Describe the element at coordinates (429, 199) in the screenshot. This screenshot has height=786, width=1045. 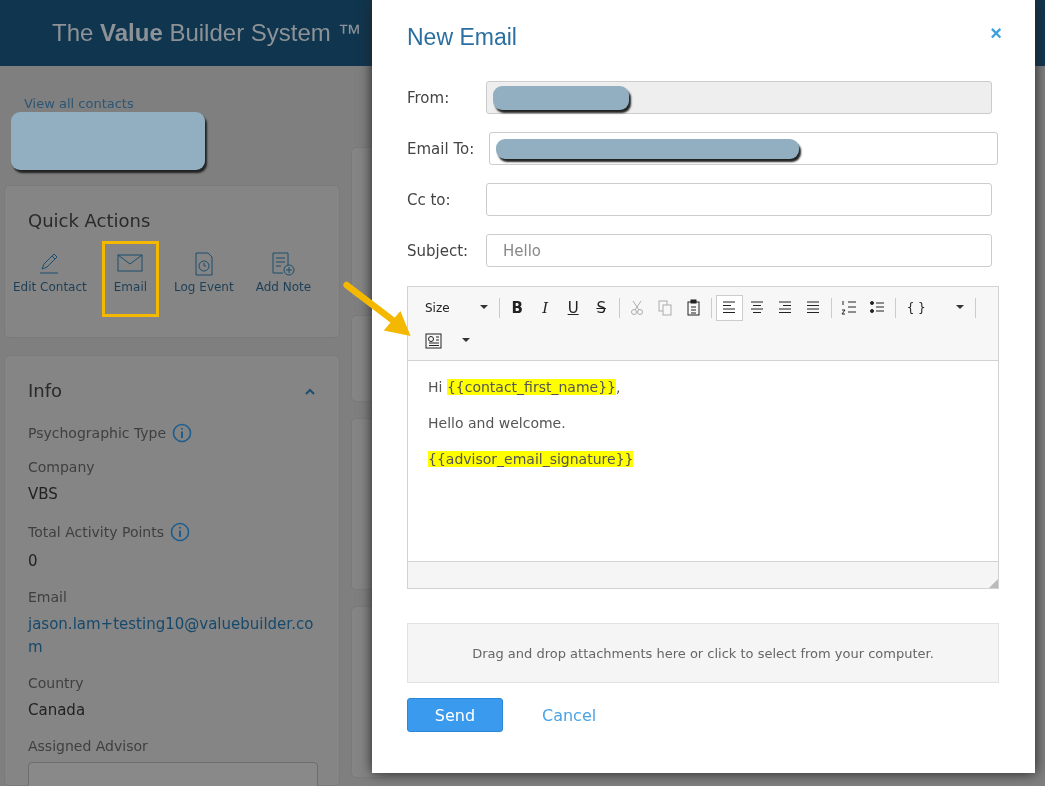
I see `field-label: Cc to:` at that location.